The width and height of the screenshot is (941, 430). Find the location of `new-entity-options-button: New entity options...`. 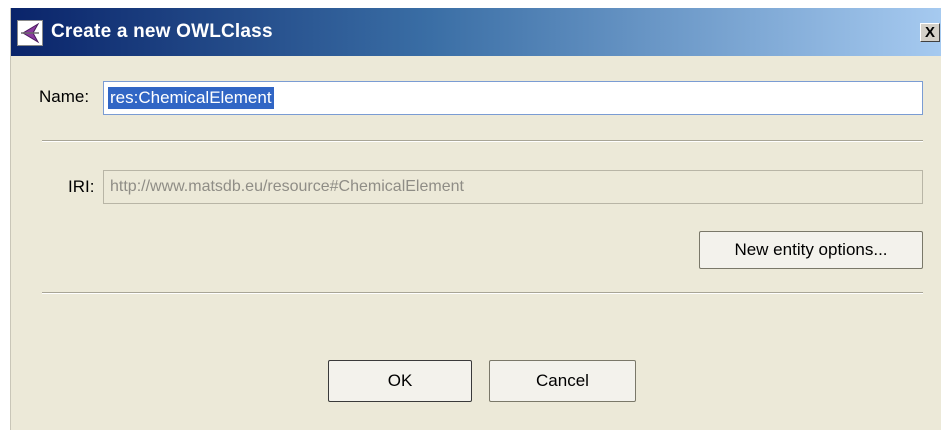

new-entity-options-button: New entity options... is located at coordinates (811, 250).